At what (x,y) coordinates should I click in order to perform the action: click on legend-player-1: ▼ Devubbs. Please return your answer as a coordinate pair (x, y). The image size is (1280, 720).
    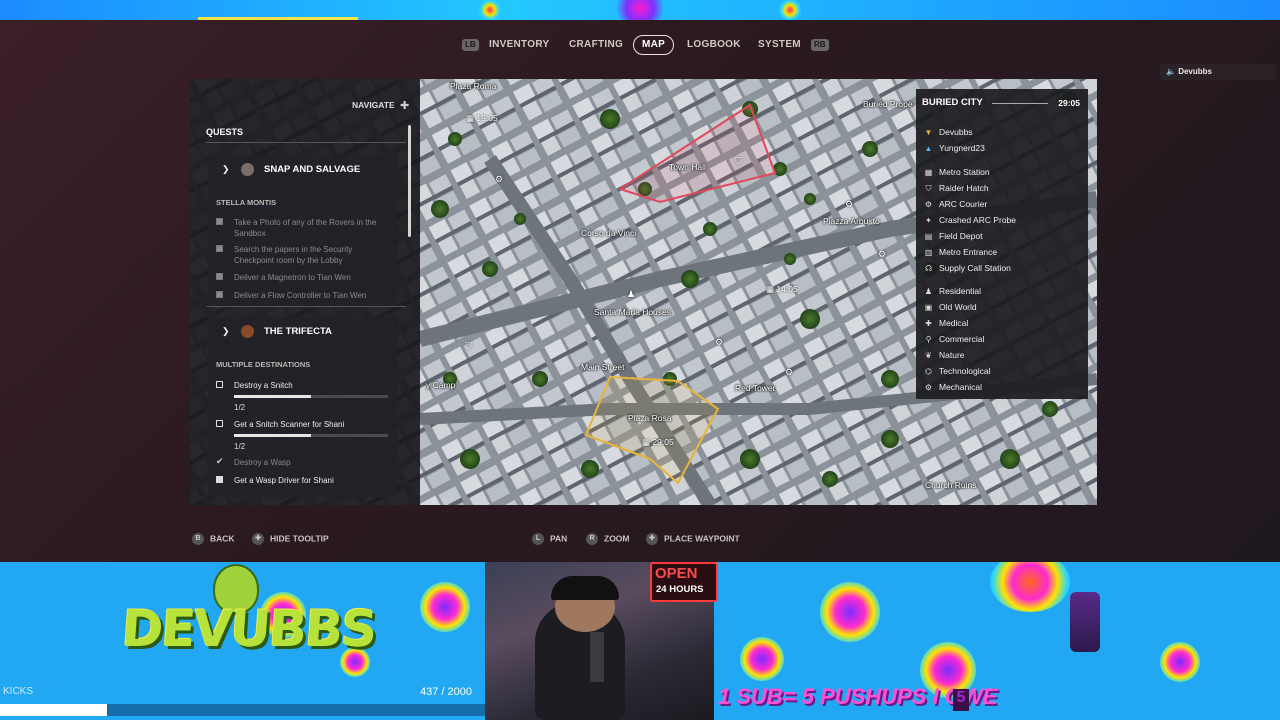
    Looking at the image, I should click on (948, 132).